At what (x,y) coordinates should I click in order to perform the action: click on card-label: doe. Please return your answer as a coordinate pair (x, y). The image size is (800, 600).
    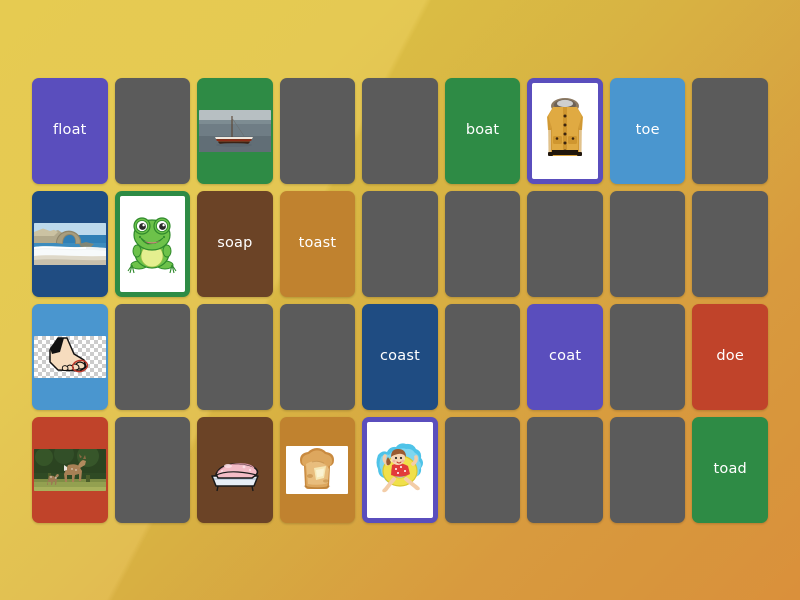
    Looking at the image, I should click on (730, 356).